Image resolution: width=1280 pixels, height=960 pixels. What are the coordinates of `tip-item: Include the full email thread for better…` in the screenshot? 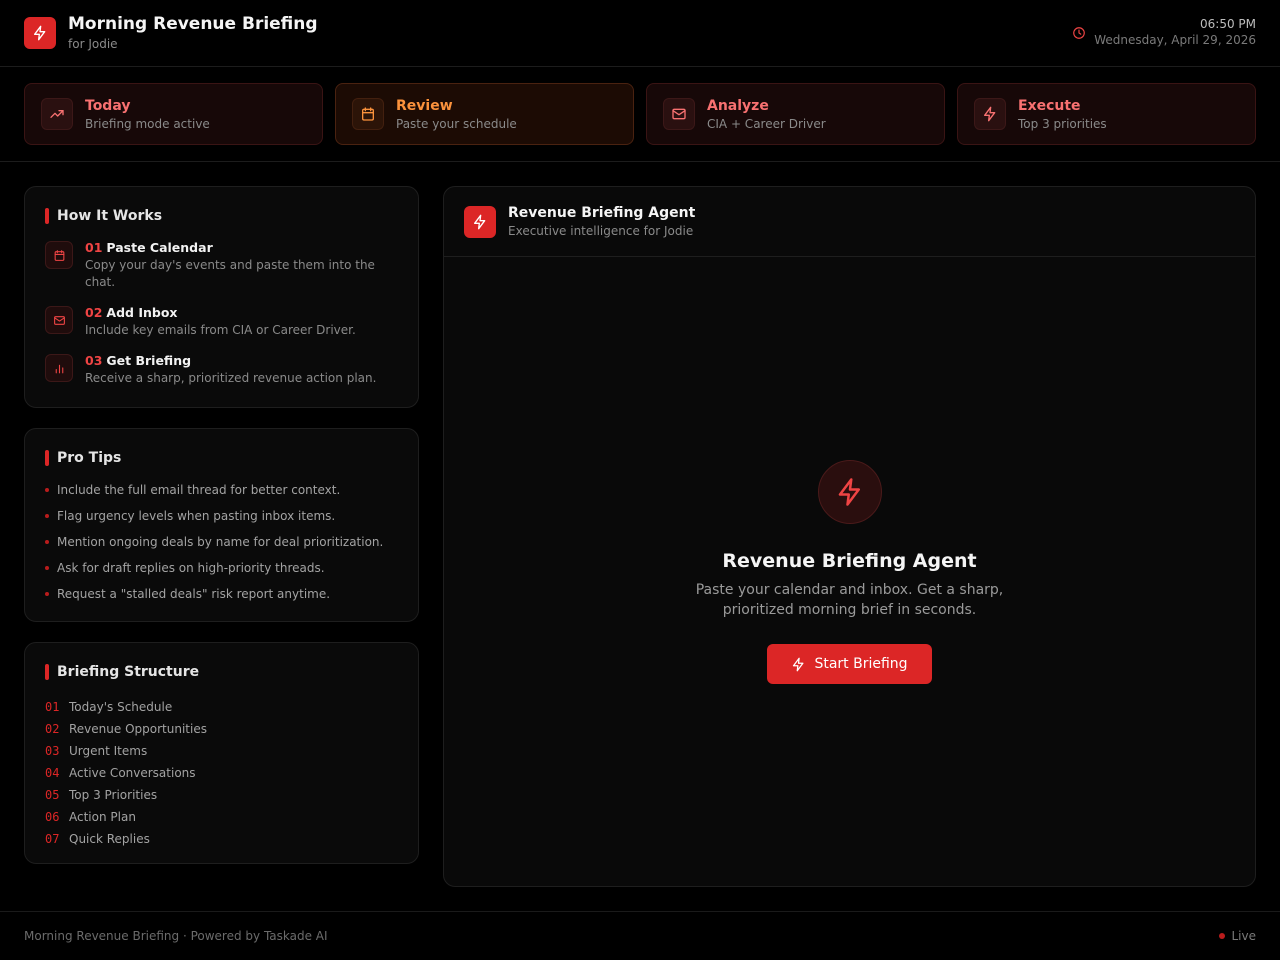 It's located at (221, 490).